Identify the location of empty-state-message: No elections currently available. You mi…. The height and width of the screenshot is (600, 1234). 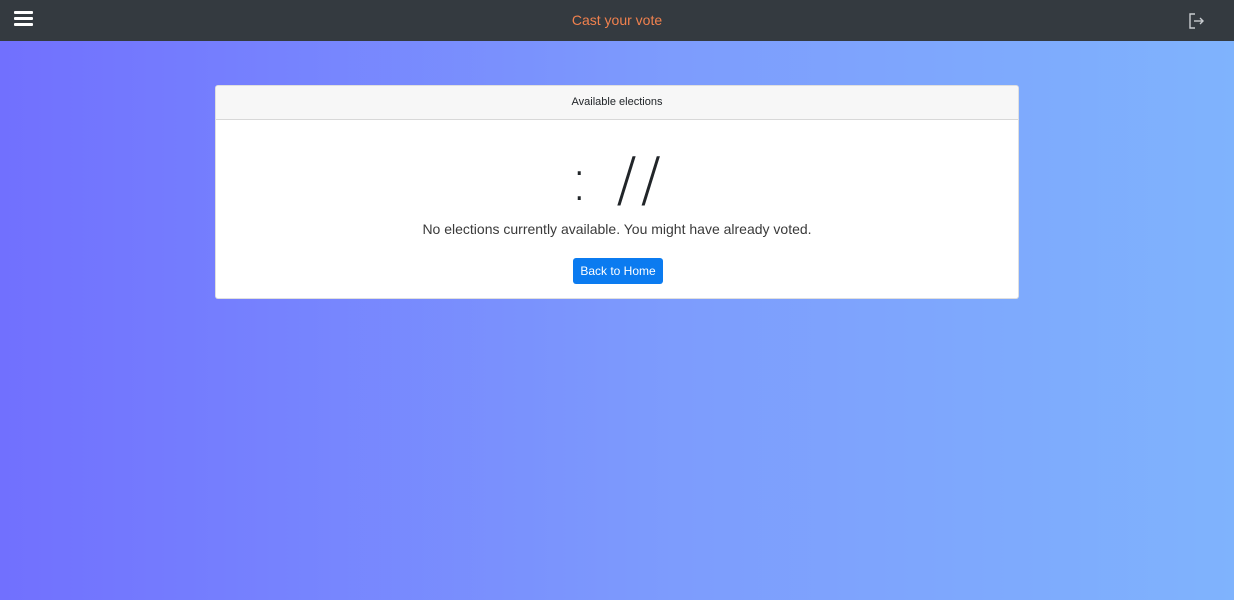
(617, 229).